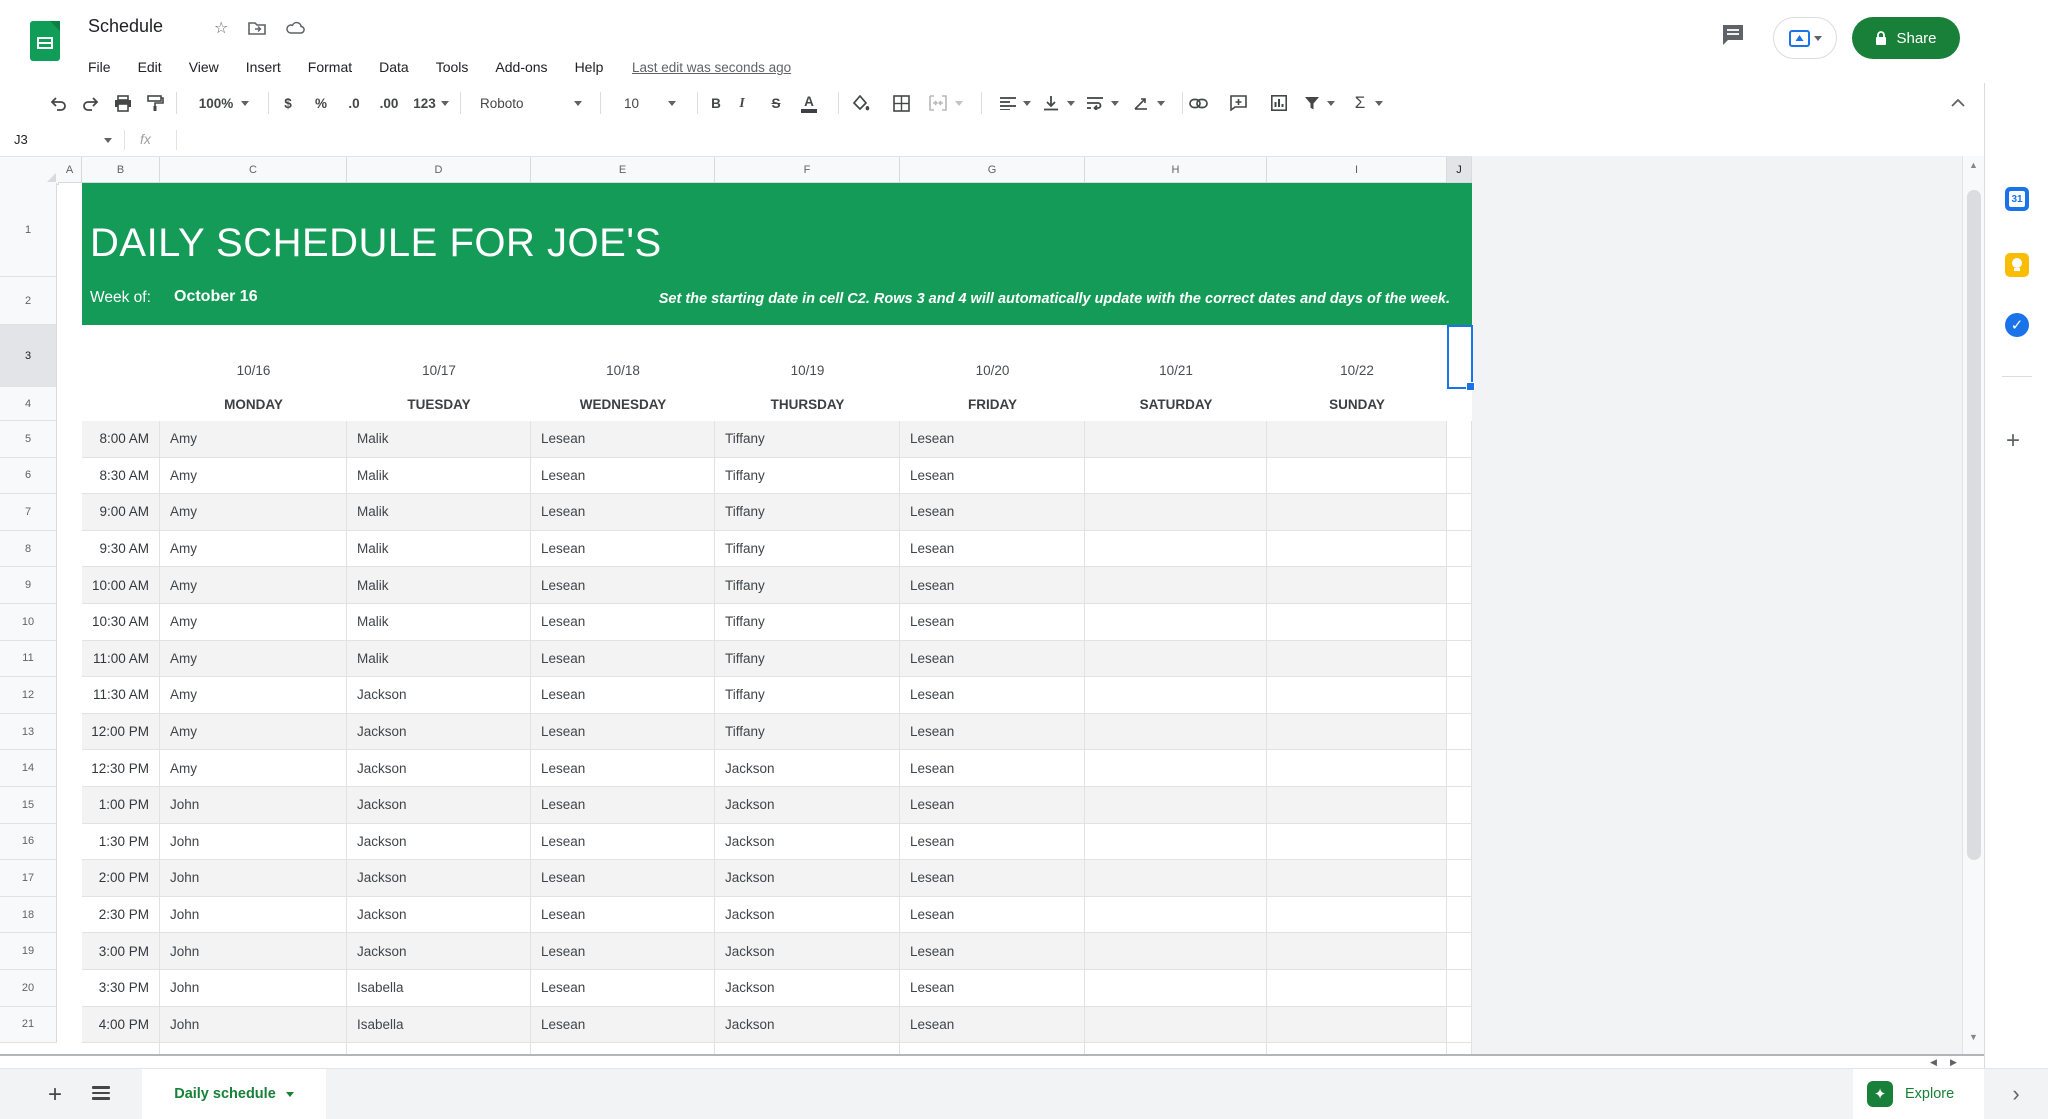  What do you see at coordinates (439, 1025) in the screenshot?
I see `schedule-cell: Isabella` at bounding box center [439, 1025].